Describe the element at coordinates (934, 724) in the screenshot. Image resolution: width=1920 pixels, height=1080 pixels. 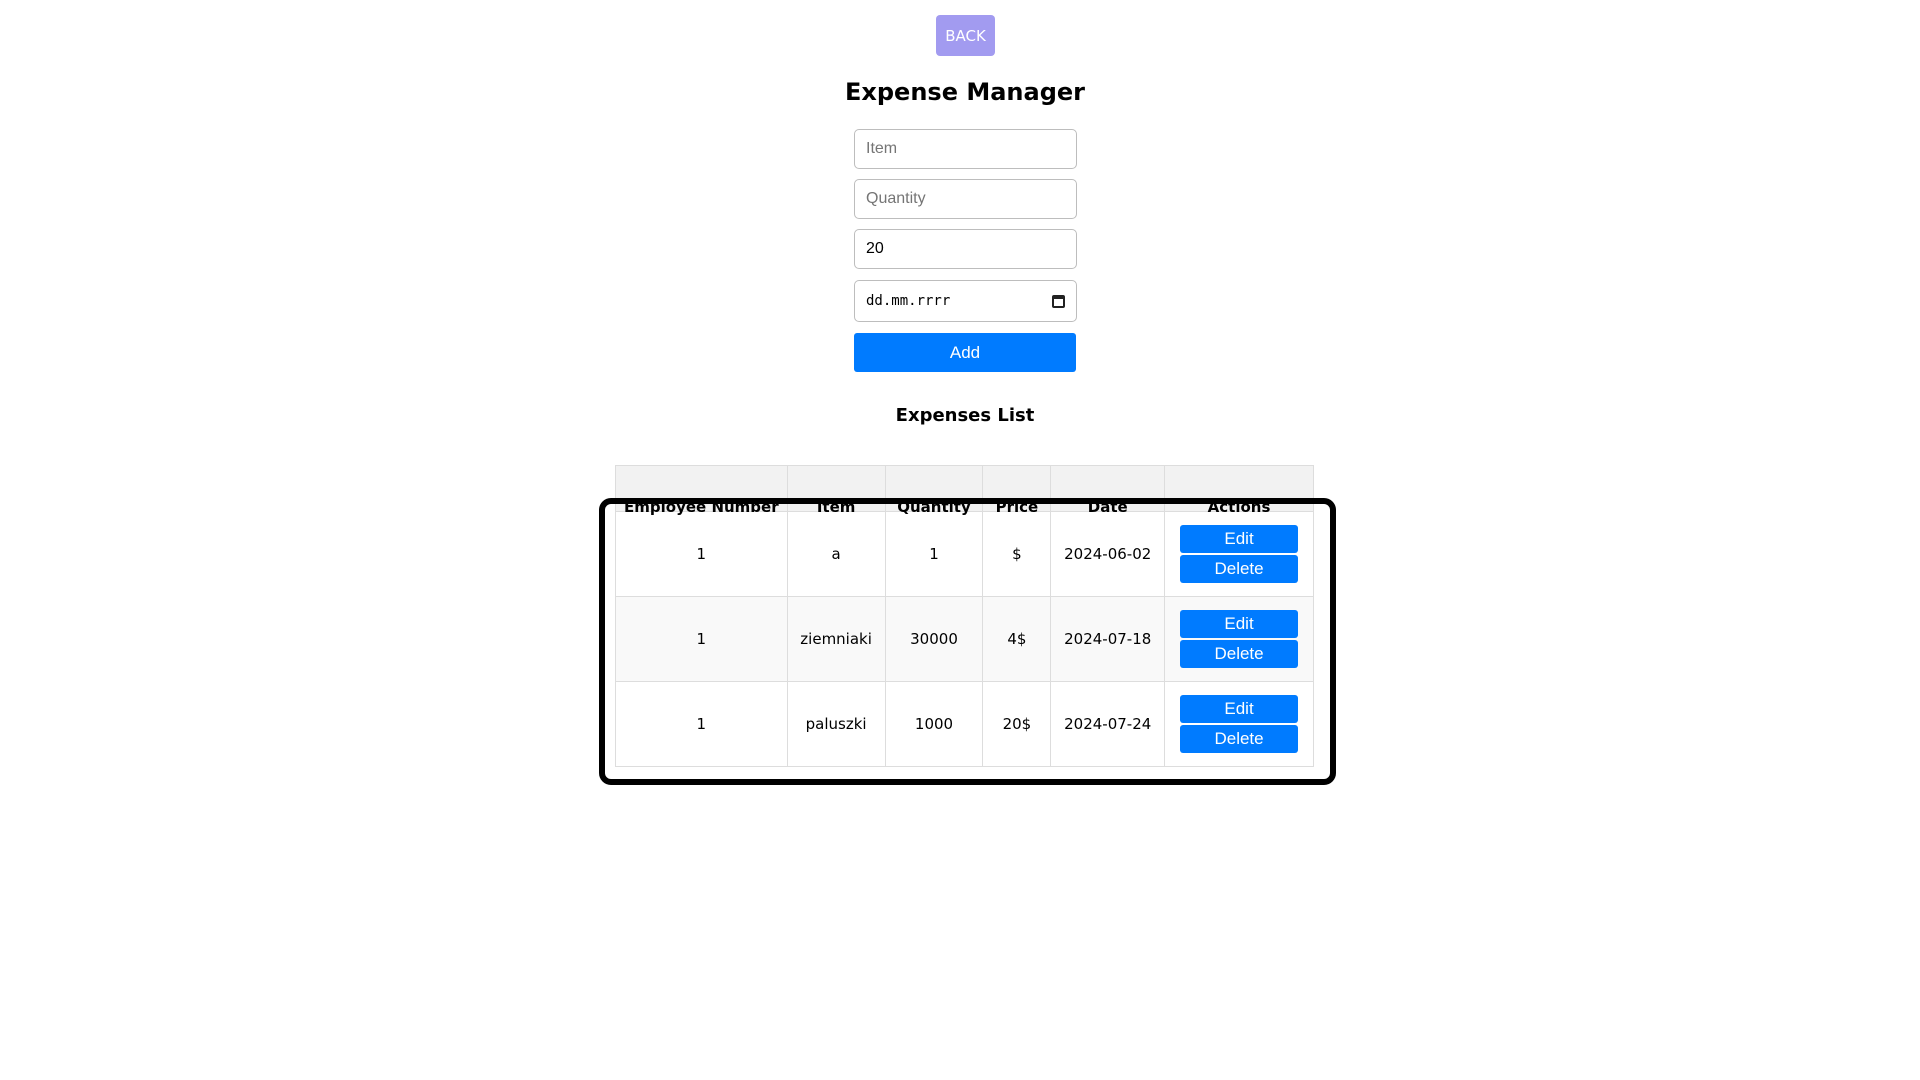
I see `quantity-cell: 1000` at that location.